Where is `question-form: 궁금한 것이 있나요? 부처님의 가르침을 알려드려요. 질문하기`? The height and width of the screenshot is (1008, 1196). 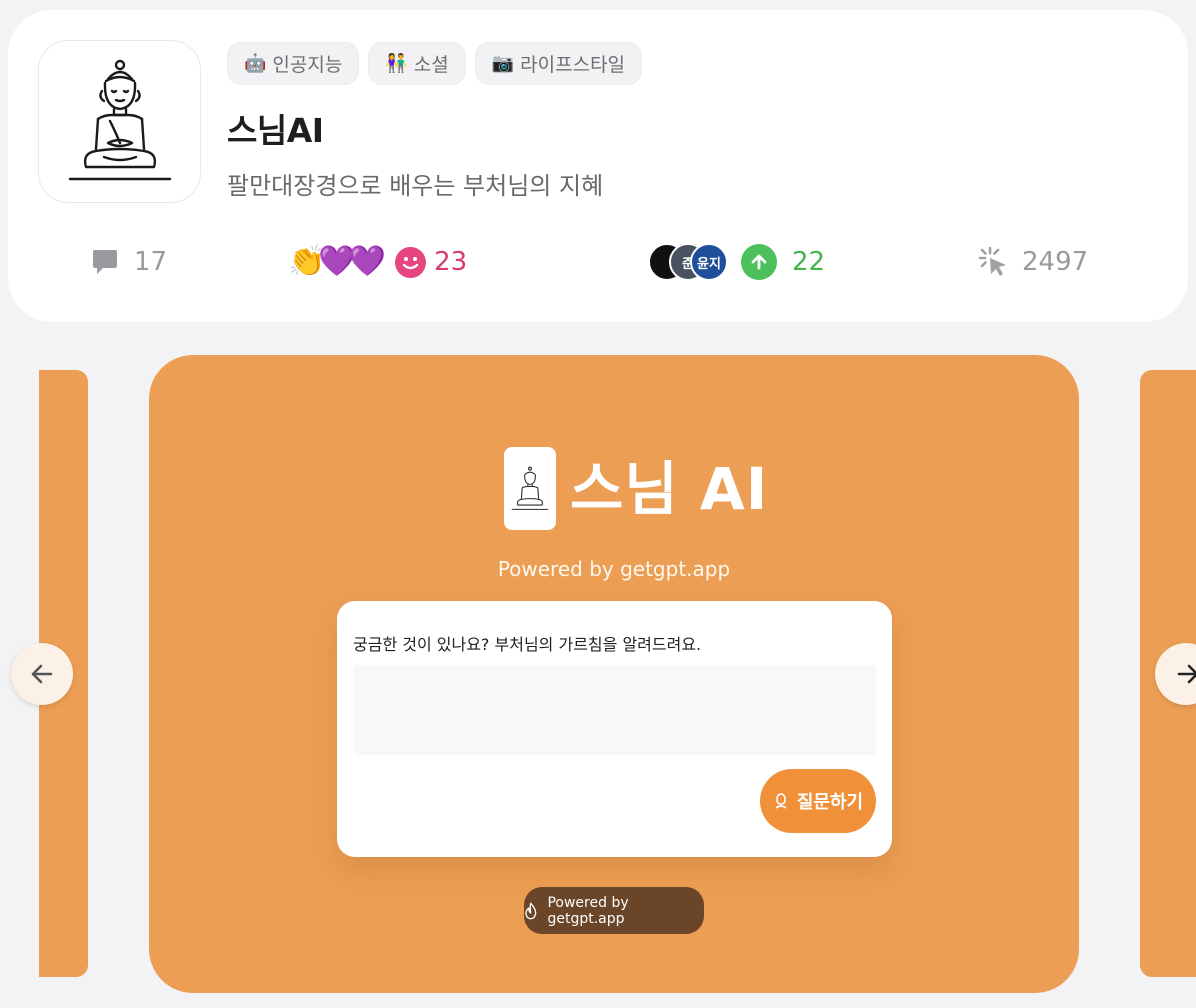 question-form: 궁금한 것이 있나요? 부처님의 가르침을 알려드려요. 질문하기 is located at coordinates (614, 729).